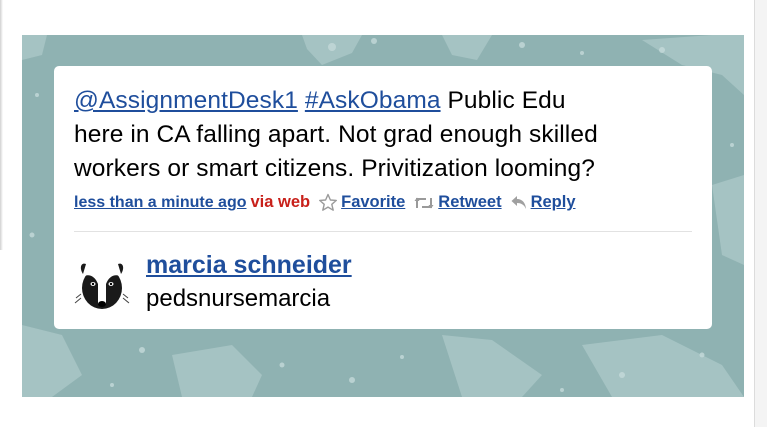 The image size is (767, 427). Describe the element at coordinates (102, 283) in the screenshot. I see `badger-avatar` at that location.